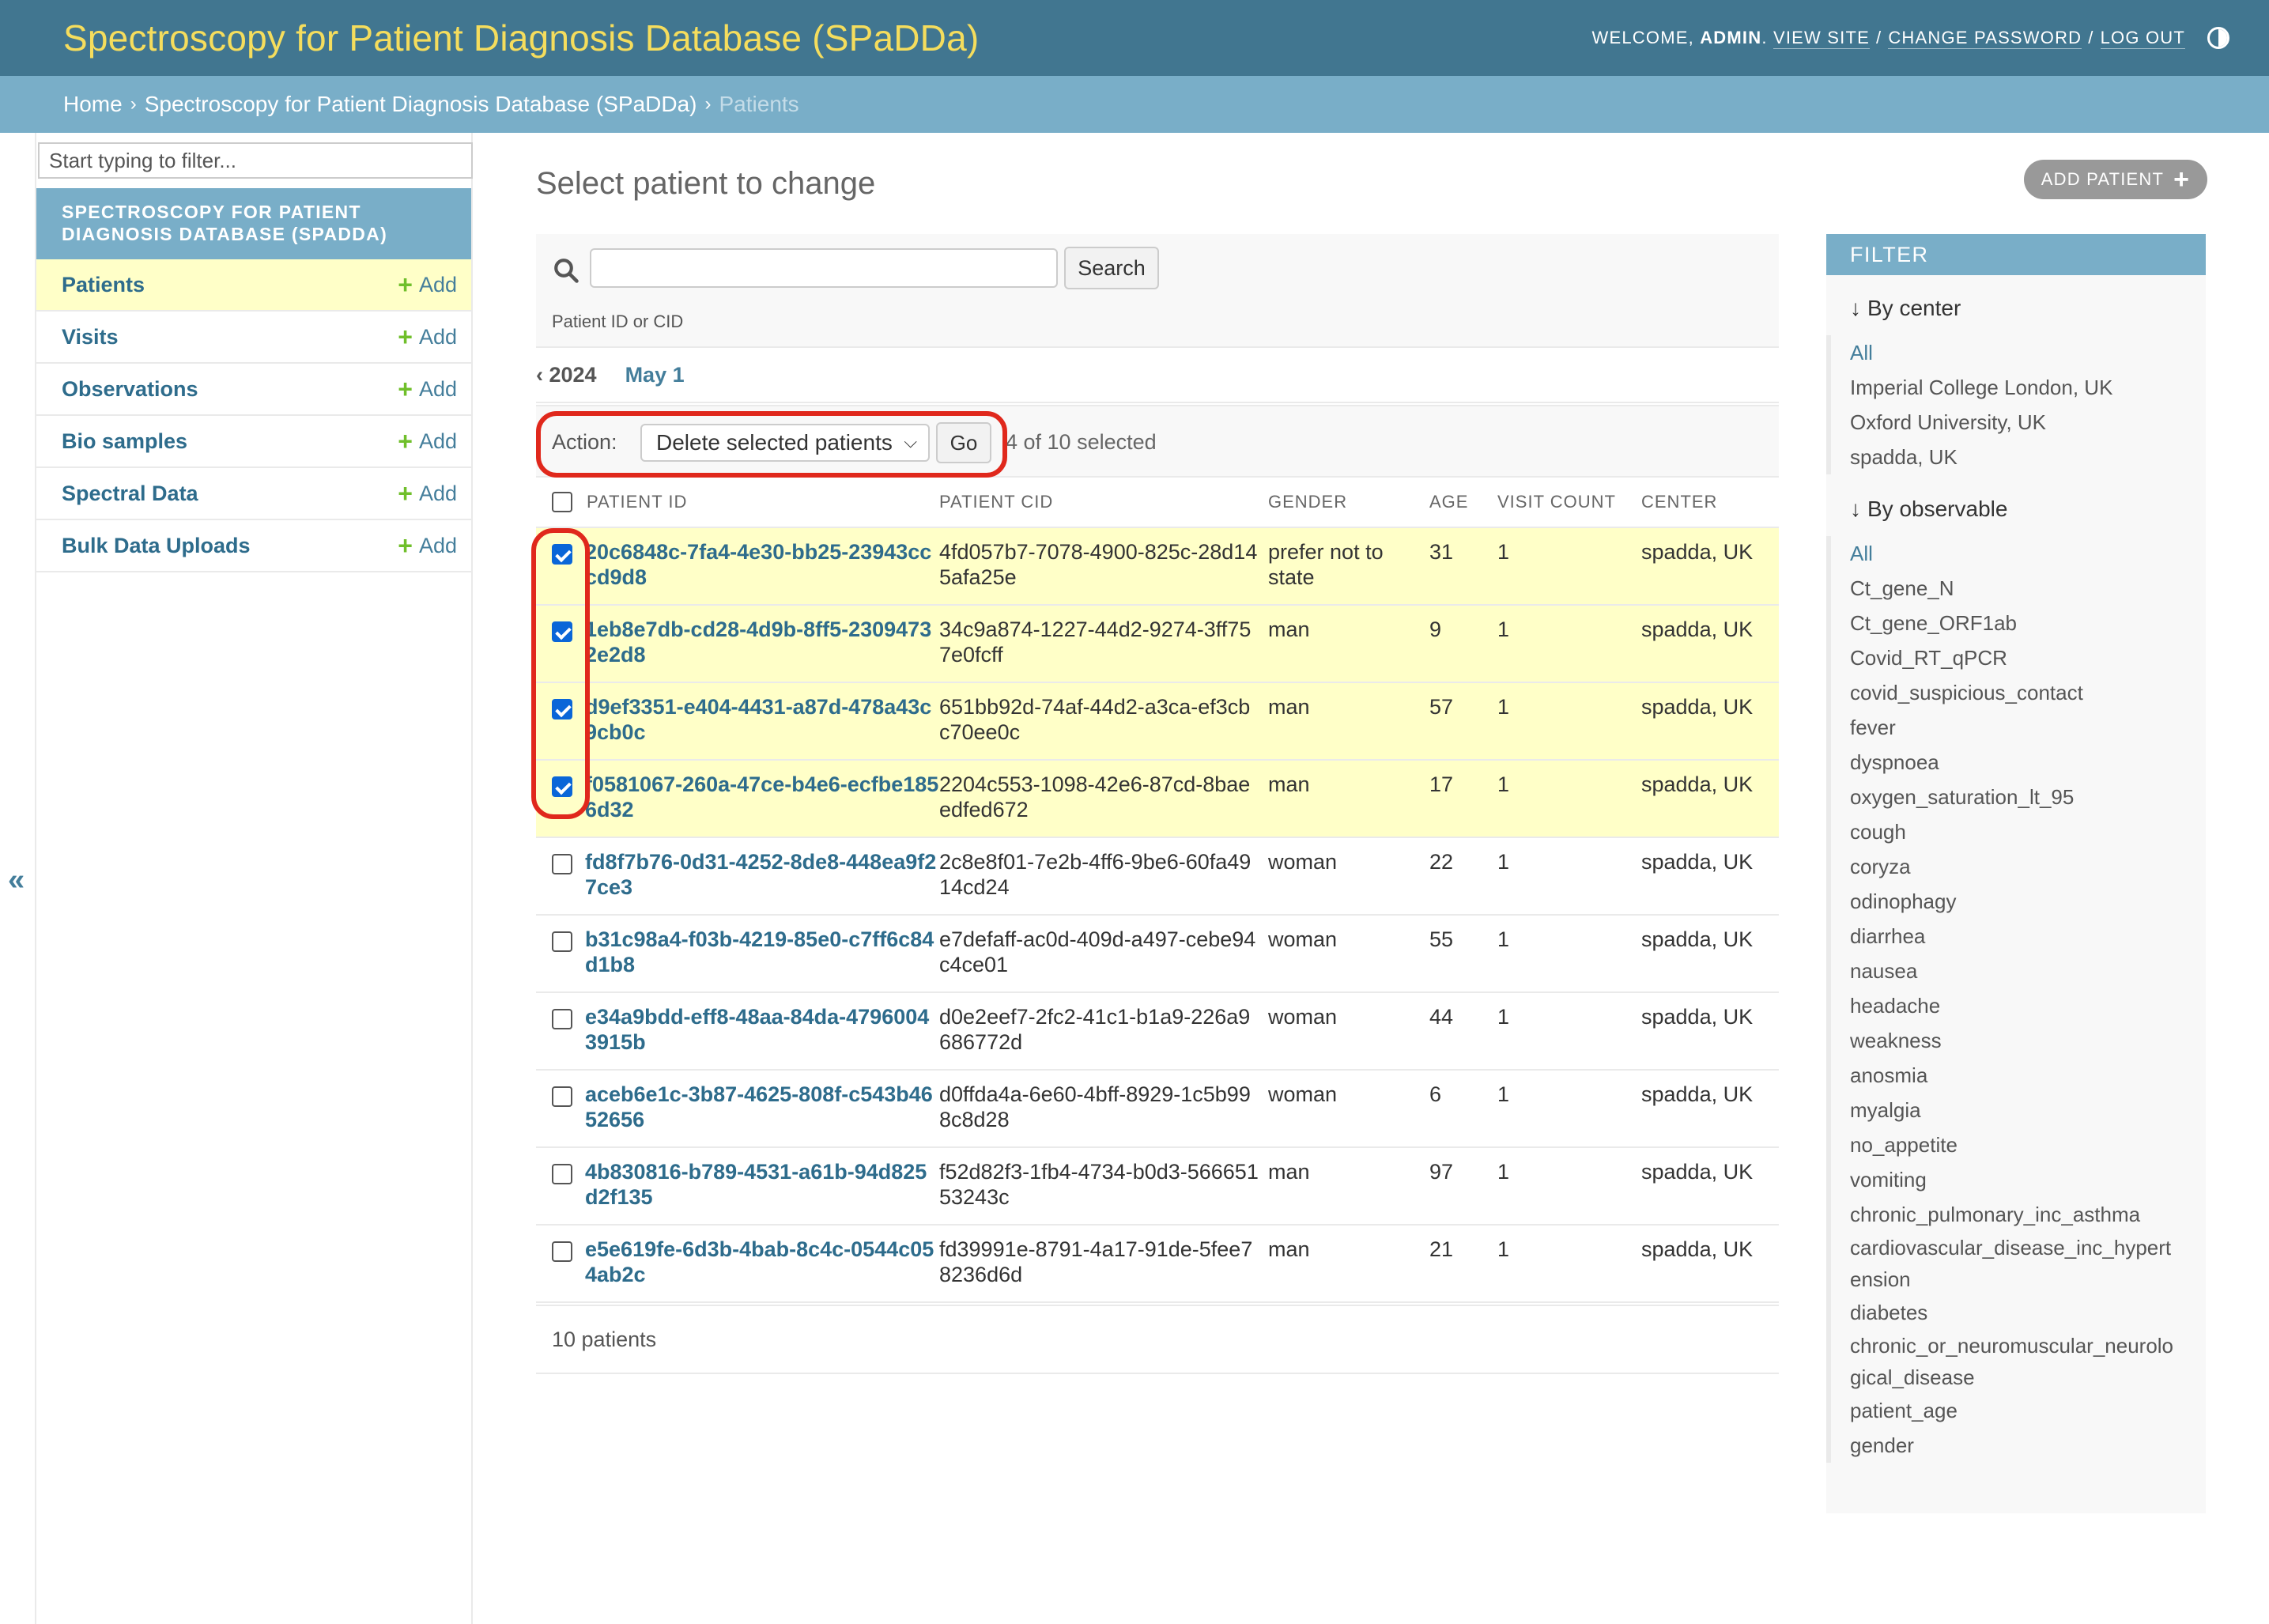  Describe the element at coordinates (2028, 831) in the screenshot. I see `filter-option: cough` at that location.